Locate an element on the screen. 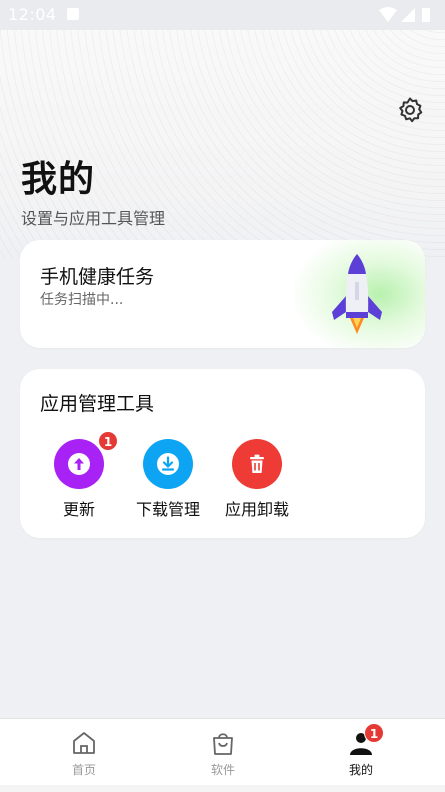  status-time: 12:04 is located at coordinates (32, 14).